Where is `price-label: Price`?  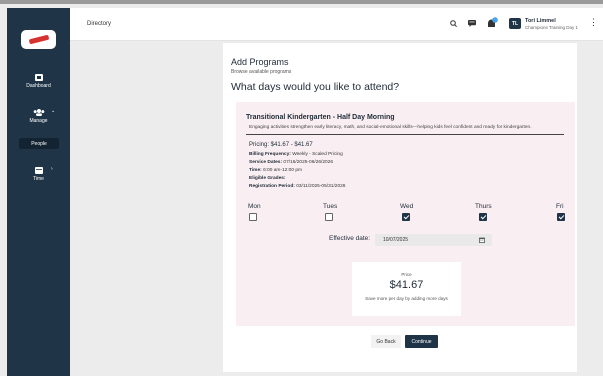 price-label: Price is located at coordinates (406, 274).